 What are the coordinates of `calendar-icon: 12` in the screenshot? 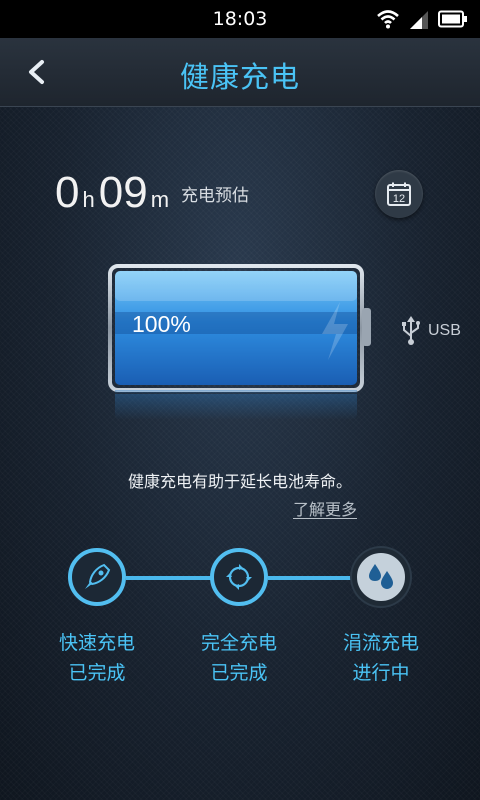 It's located at (399, 194).